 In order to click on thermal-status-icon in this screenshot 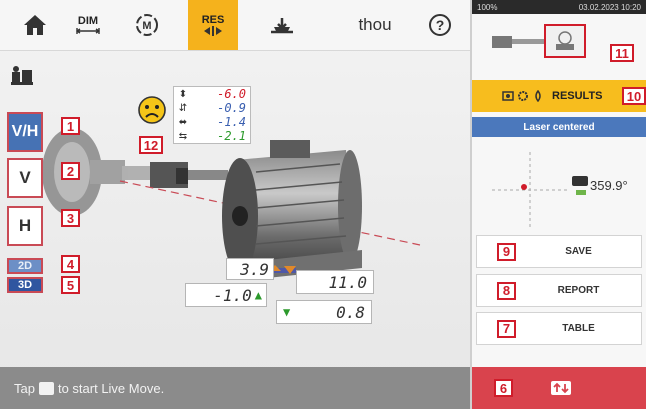, I will do `click(538, 96)`.